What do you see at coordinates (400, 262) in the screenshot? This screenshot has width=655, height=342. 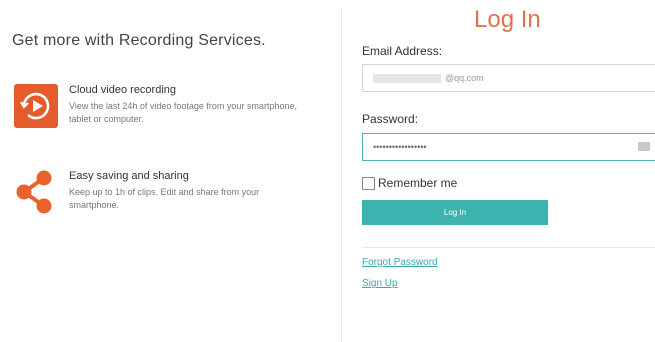 I see `forgot-password-link: Forgot Password` at bounding box center [400, 262].